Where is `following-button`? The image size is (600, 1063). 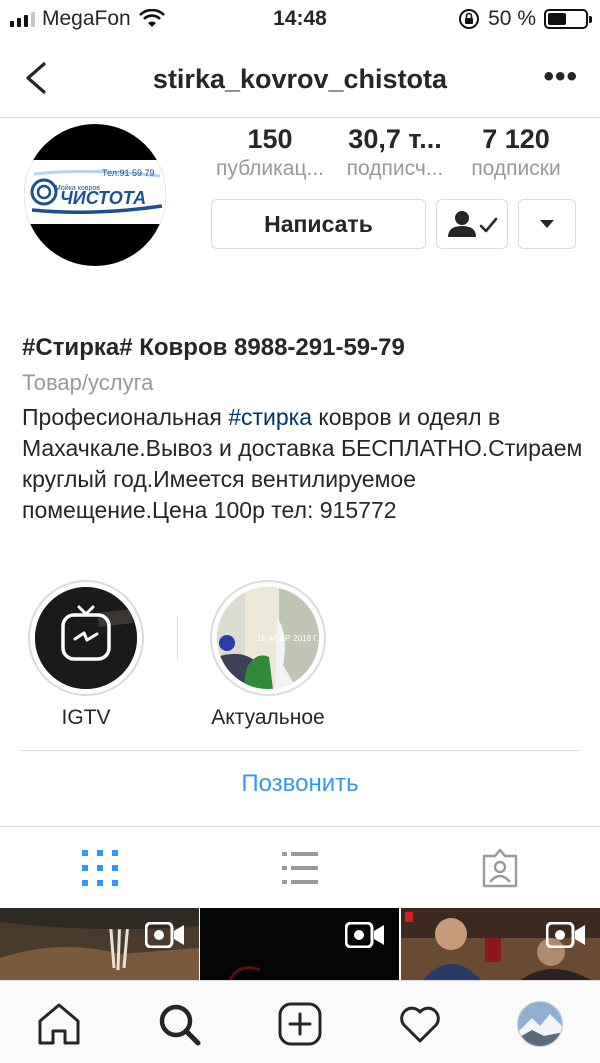 following-button is located at coordinates (472, 224).